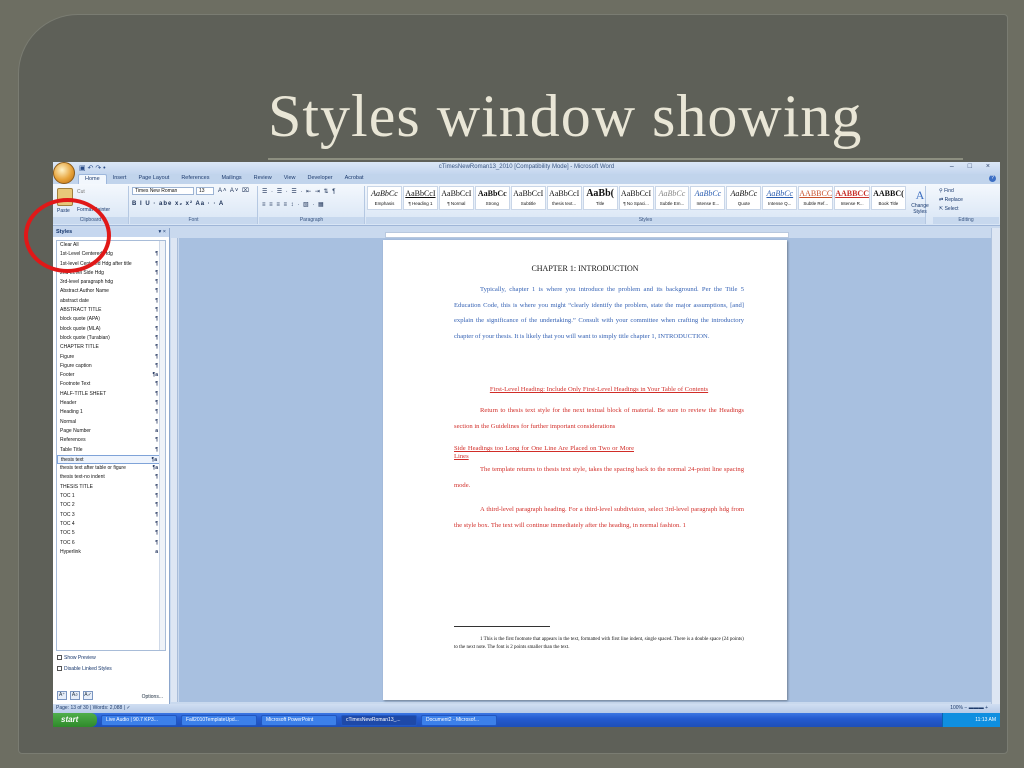 The height and width of the screenshot is (768, 1024). I want to click on styles-group-label: Styles, so click(645, 220).